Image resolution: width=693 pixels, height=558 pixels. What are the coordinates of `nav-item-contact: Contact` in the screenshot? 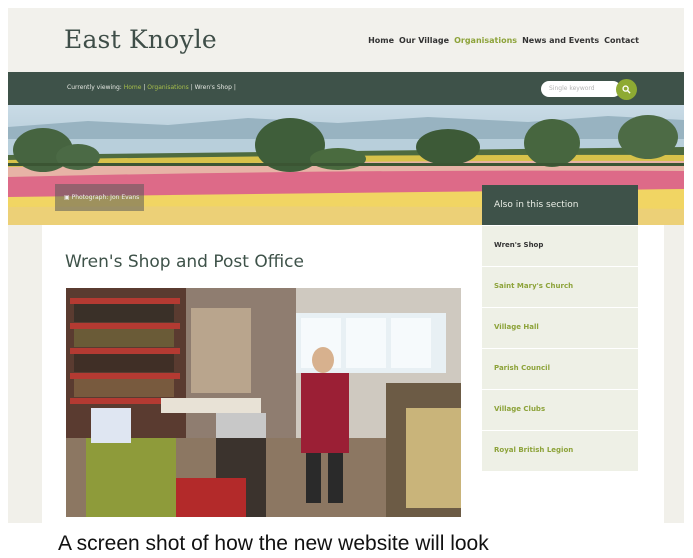 It's located at (621, 40).